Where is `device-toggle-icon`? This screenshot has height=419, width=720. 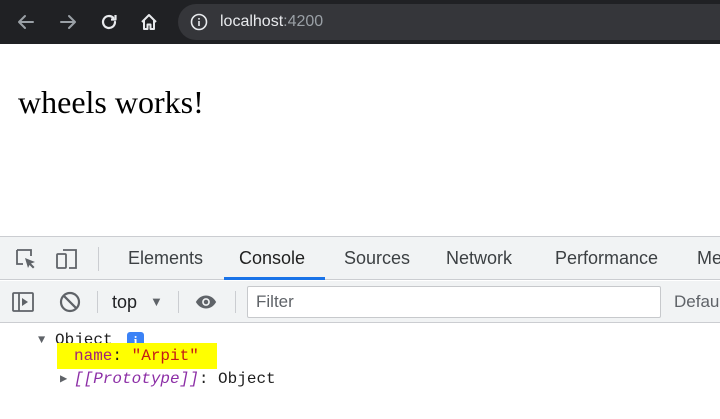 device-toggle-icon is located at coordinates (67, 259).